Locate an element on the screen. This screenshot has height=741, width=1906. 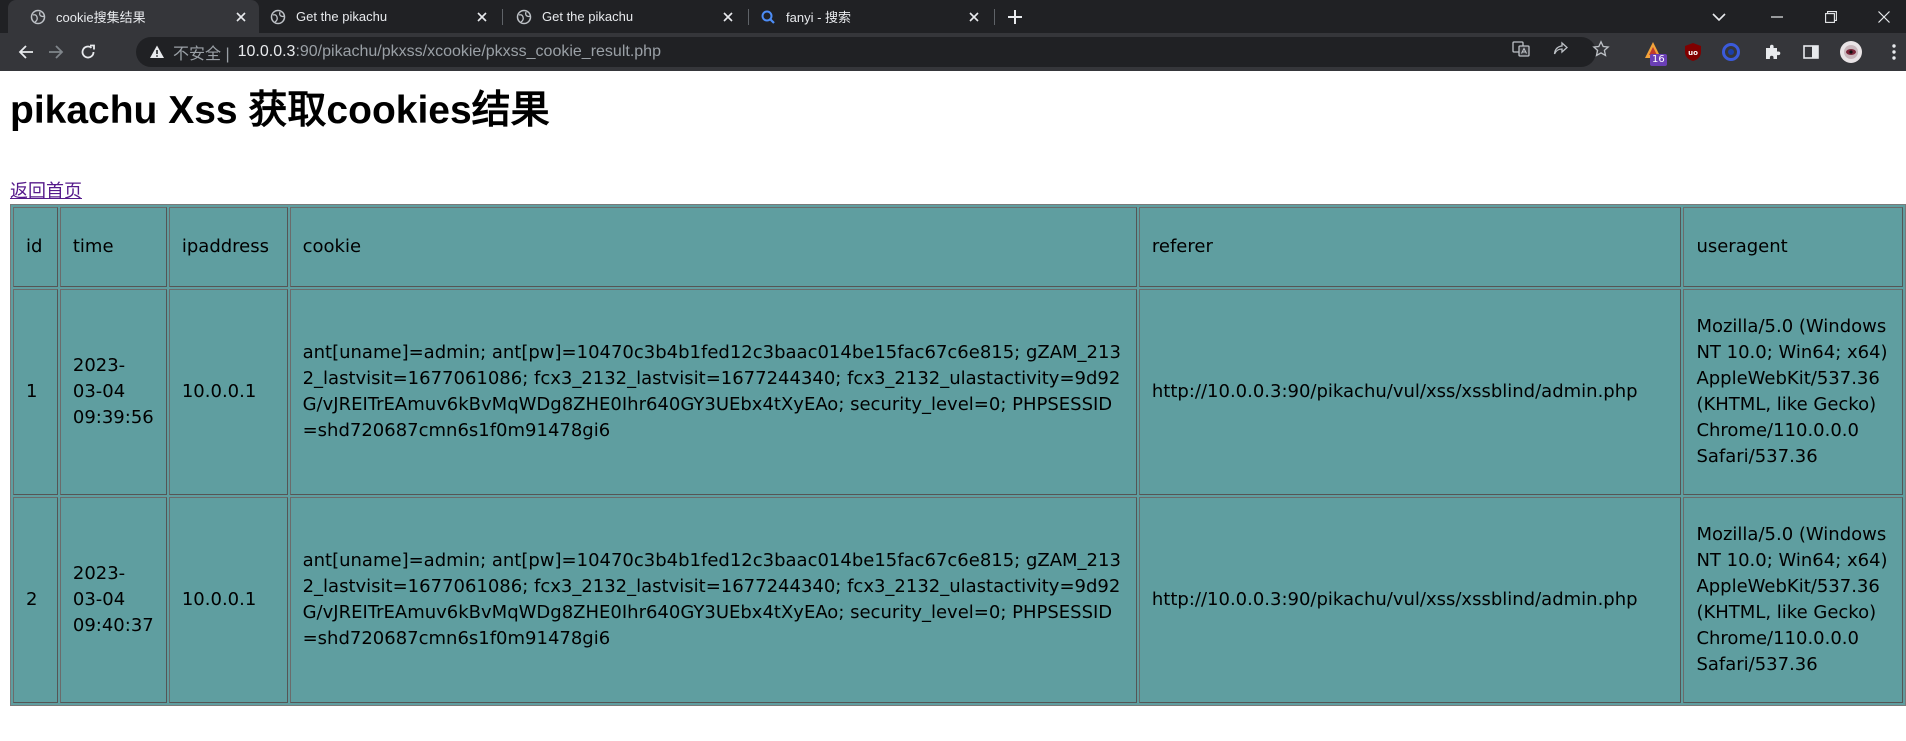
reload-icon is located at coordinates (88, 51).